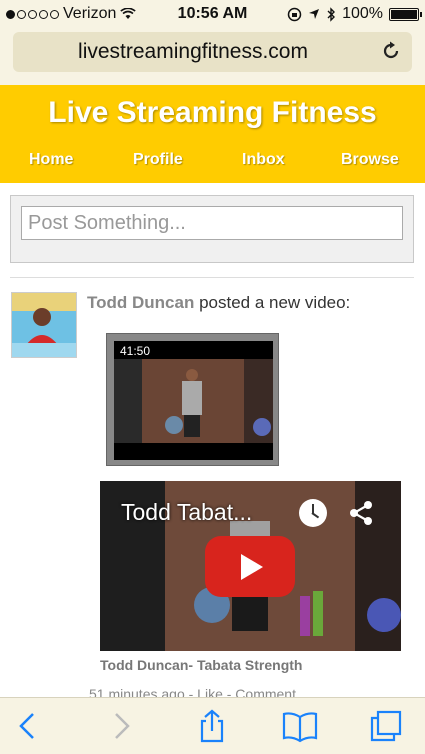  I want to click on thumbnail-image: 41:50, so click(193, 400).